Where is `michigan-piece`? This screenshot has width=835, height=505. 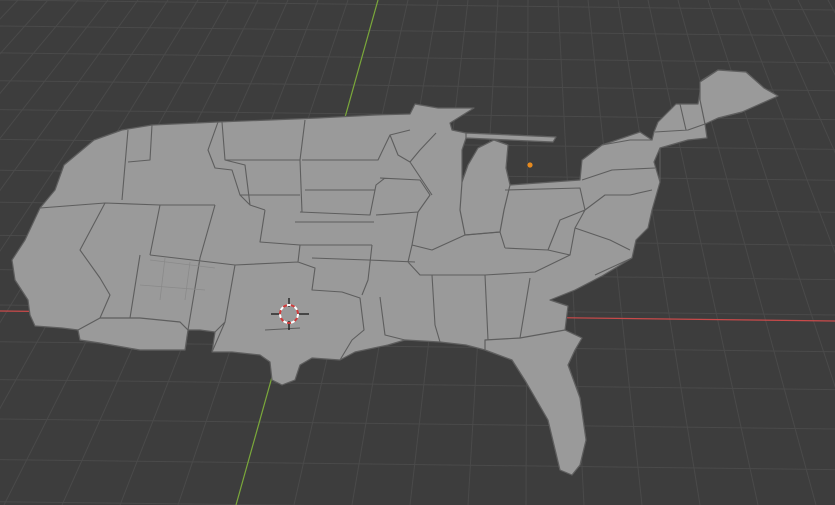 michigan-piece is located at coordinates (485, 187).